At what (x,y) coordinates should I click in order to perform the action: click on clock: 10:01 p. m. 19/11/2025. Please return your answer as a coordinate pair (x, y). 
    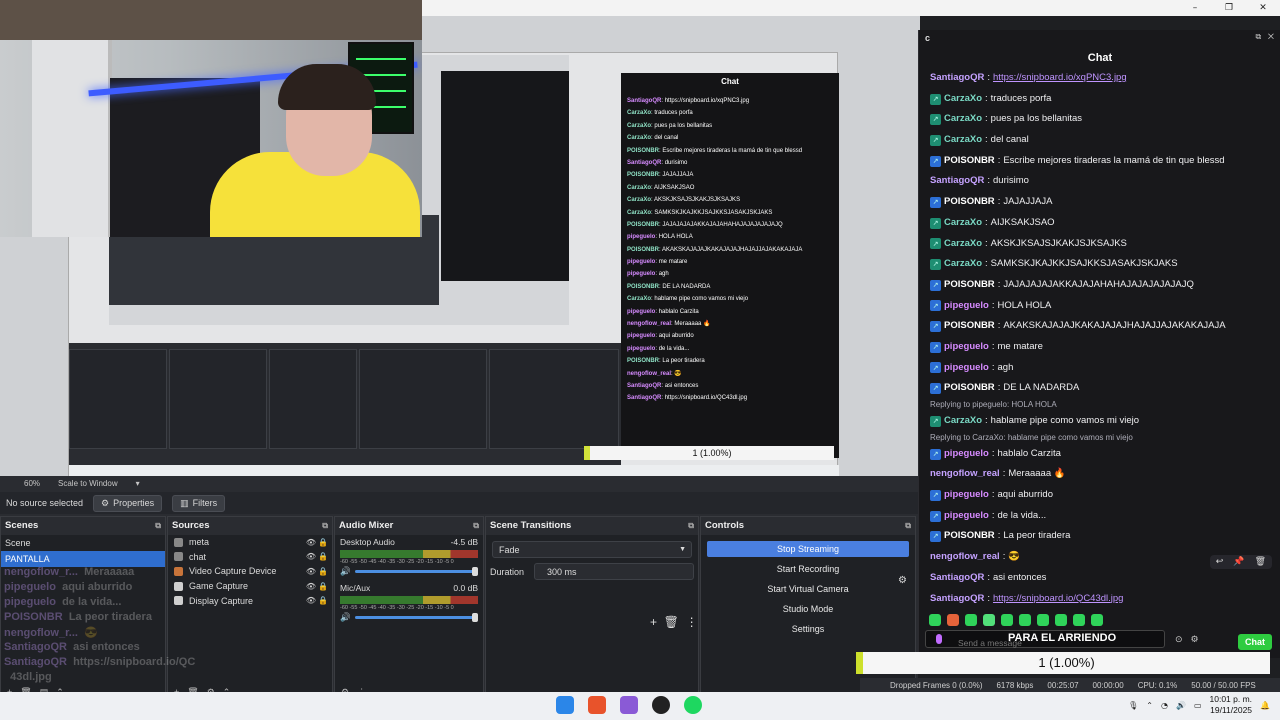
    Looking at the image, I should click on (1231, 705).